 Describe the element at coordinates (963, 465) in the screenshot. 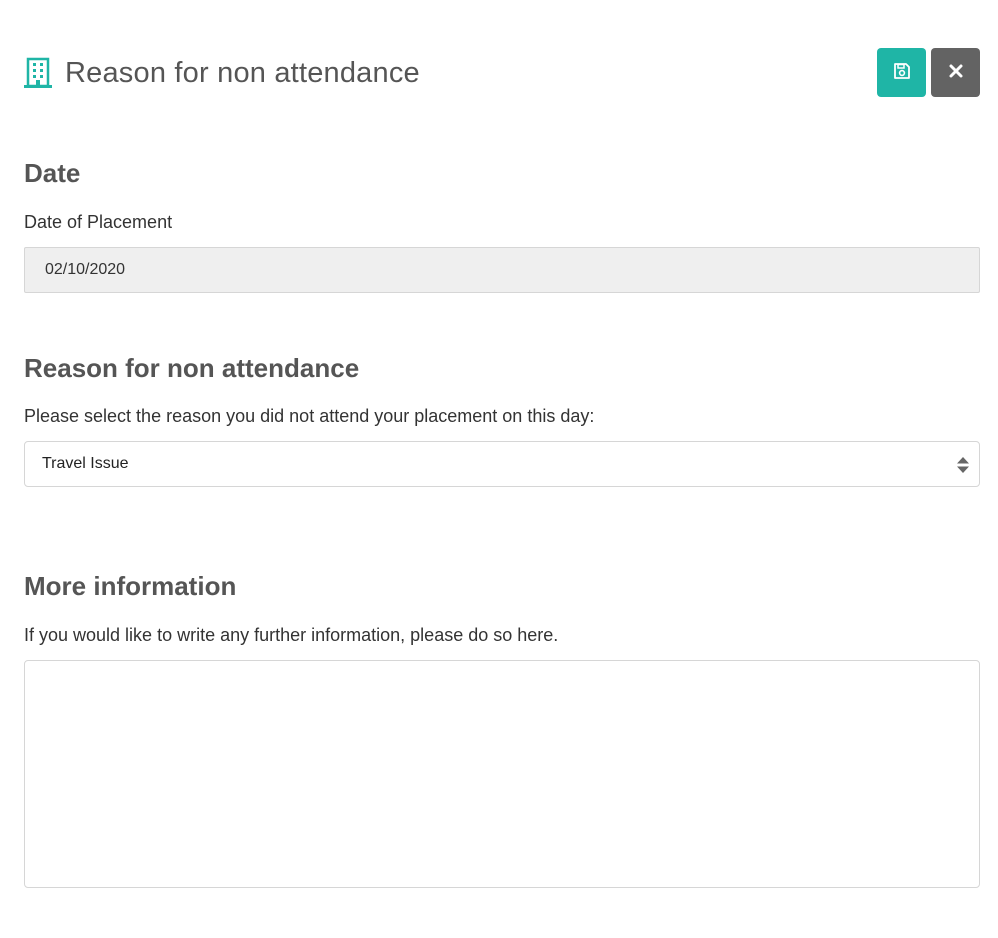

I see `select-arrows-icon` at that location.